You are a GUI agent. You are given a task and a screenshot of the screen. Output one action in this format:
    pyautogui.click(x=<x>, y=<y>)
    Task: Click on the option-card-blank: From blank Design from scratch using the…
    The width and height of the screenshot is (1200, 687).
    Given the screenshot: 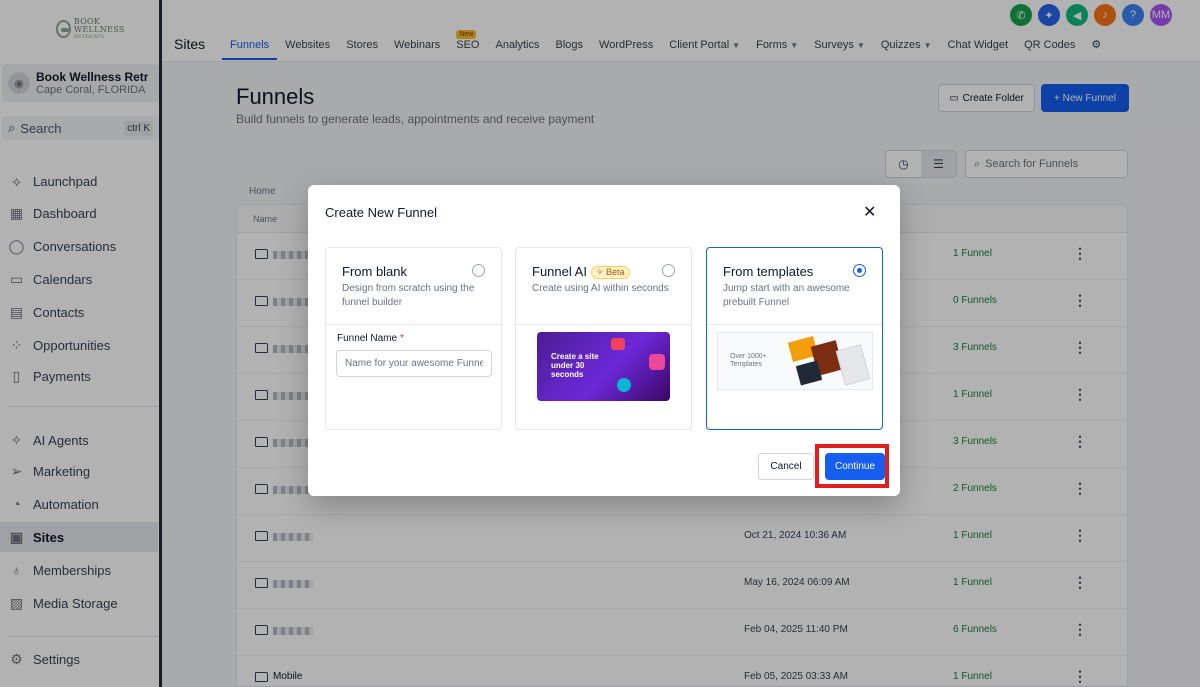 What is the action you would take?
    pyautogui.click(x=413, y=338)
    